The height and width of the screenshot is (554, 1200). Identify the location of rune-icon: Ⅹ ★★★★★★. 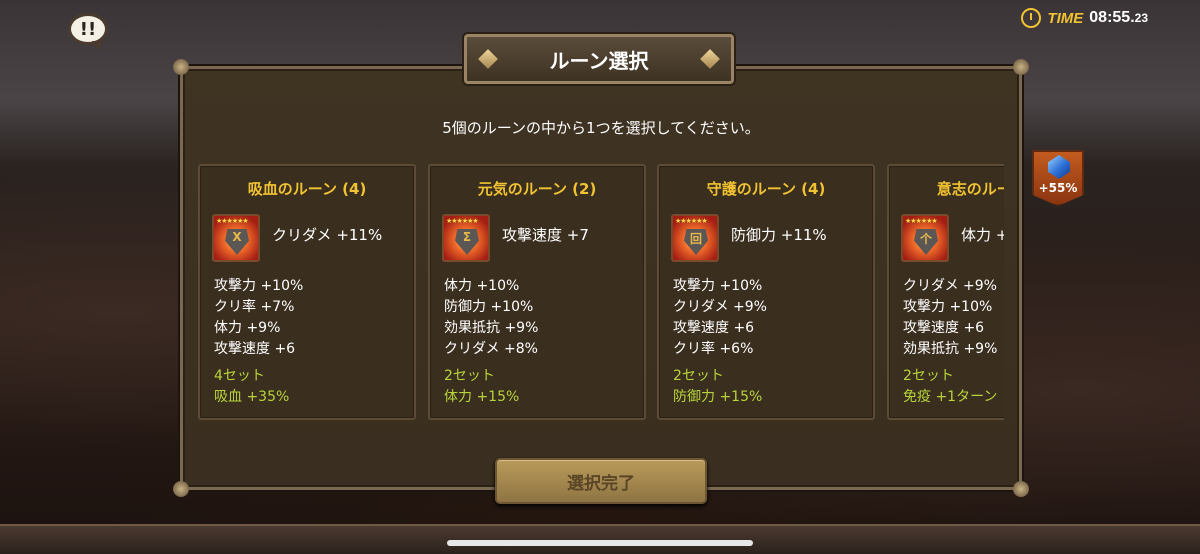
(236, 238).